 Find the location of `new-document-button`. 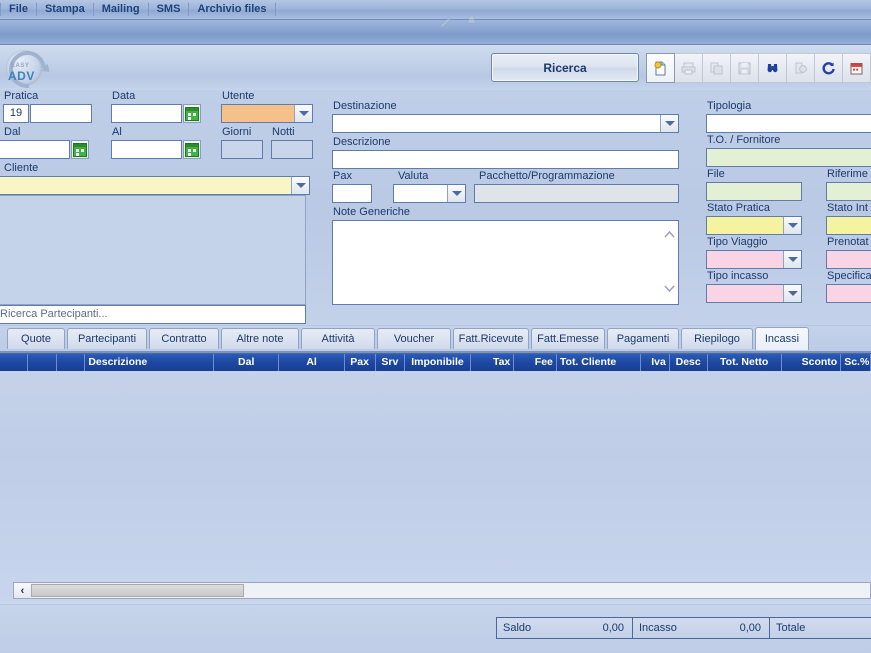

new-document-button is located at coordinates (660, 68).